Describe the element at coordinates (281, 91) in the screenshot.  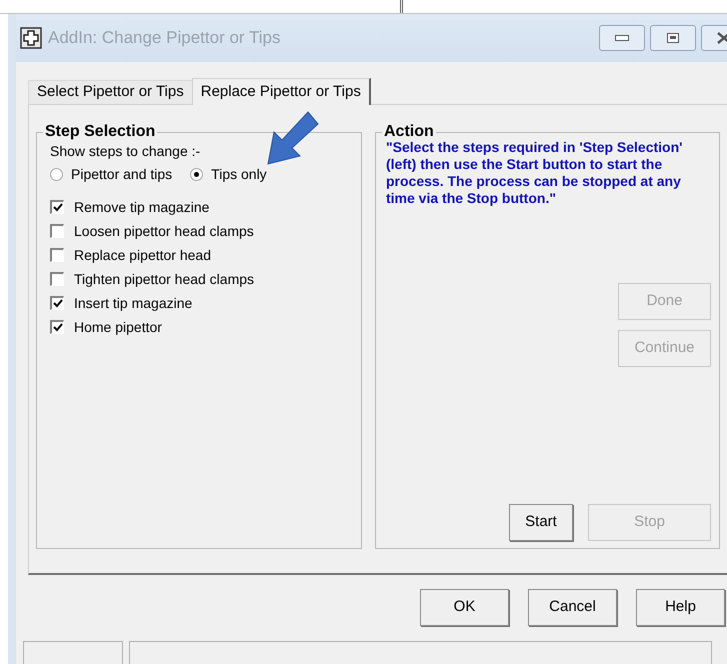
I see `tab: Replace Pipettor or Tips` at that location.